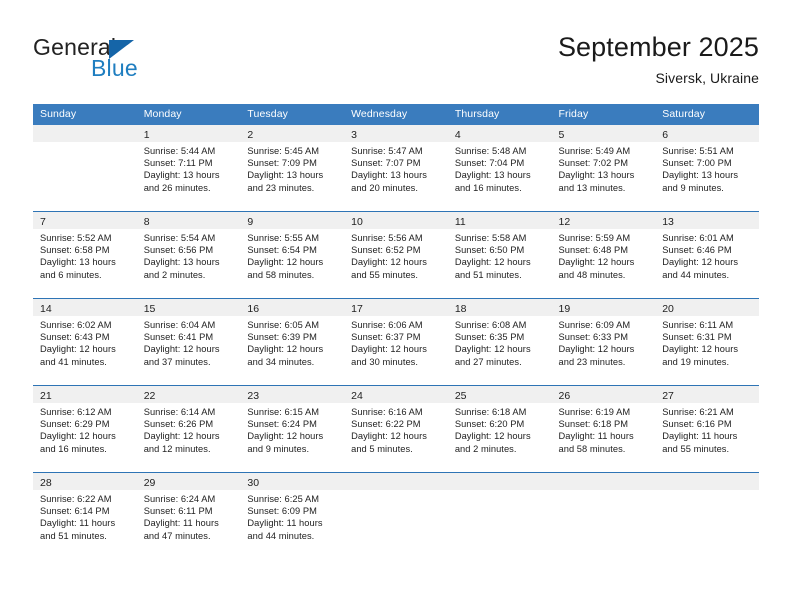 This screenshot has width=792, height=612. Describe the element at coordinates (149, 309) in the screenshot. I see `day-number: 15` at that location.